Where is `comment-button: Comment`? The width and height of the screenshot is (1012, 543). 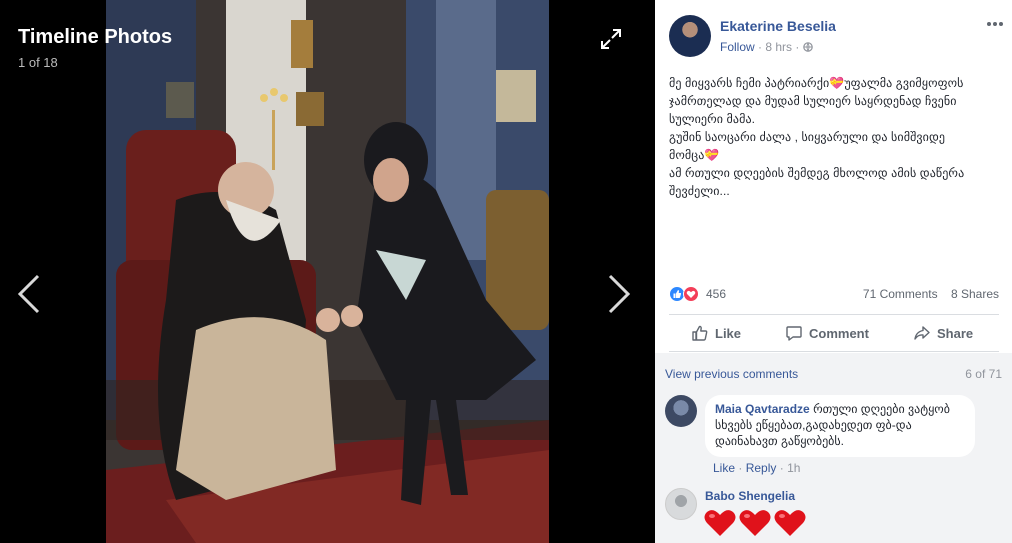 comment-button: Comment is located at coordinates (827, 333).